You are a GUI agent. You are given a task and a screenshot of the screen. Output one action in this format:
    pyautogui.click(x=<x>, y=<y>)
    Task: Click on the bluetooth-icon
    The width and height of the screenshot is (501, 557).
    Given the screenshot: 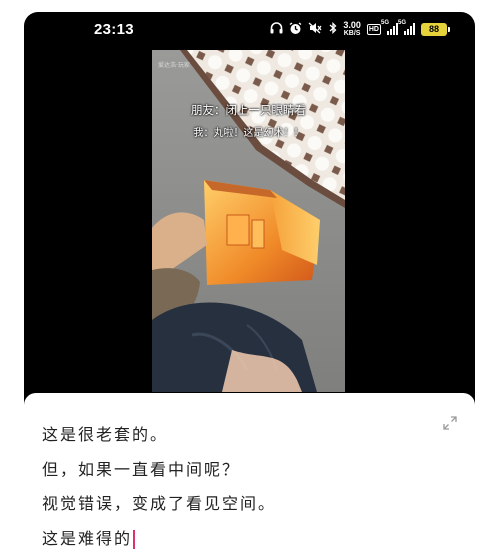 What is the action you would take?
    pyautogui.click(x=333, y=28)
    